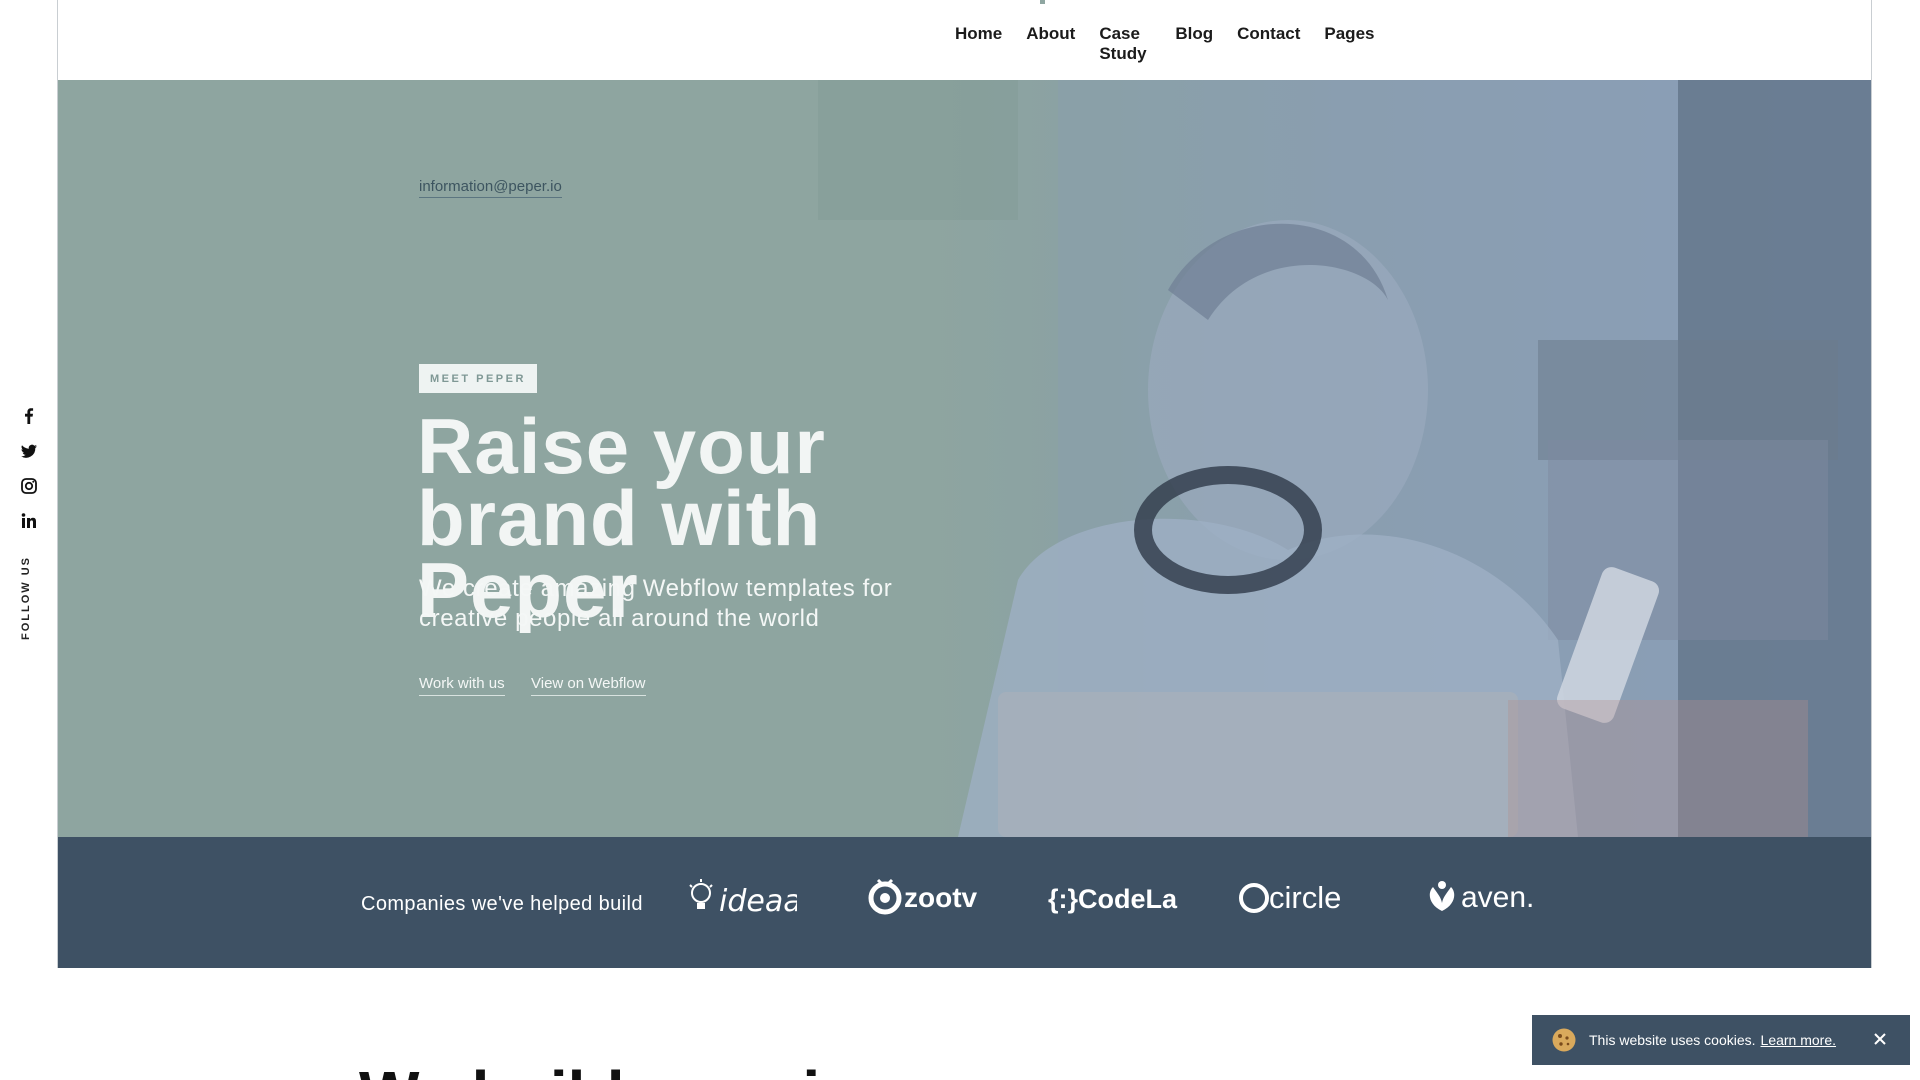  Describe the element at coordinates (462, 685) in the screenshot. I see `work-with-us-link: Work with us` at that location.